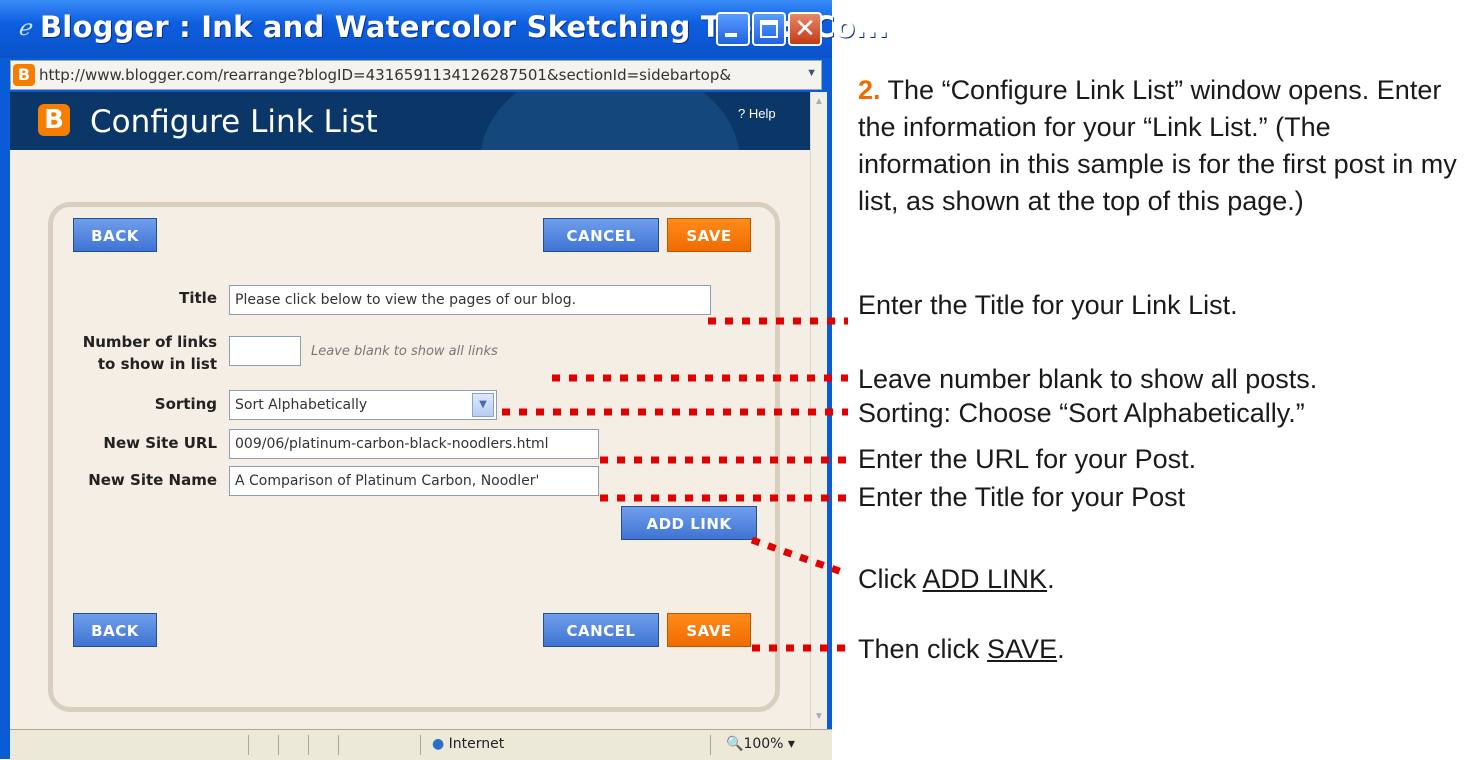 This screenshot has width=1464, height=760. Describe the element at coordinates (1022, 497) in the screenshot. I see `note-name: Enter the Title for your Post` at that location.